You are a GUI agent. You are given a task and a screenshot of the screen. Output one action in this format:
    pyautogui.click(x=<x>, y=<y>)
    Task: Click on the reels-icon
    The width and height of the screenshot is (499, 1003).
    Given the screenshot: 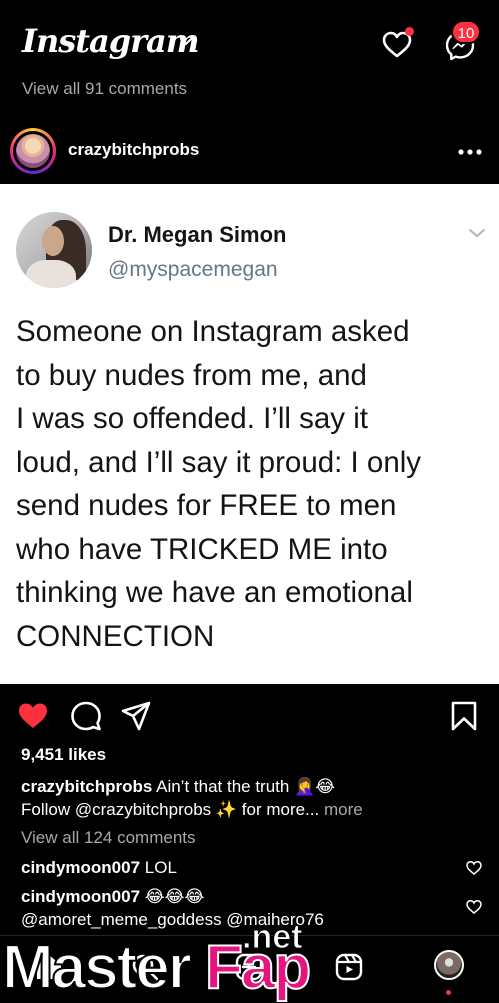 What is the action you would take?
    pyautogui.click(x=349, y=967)
    